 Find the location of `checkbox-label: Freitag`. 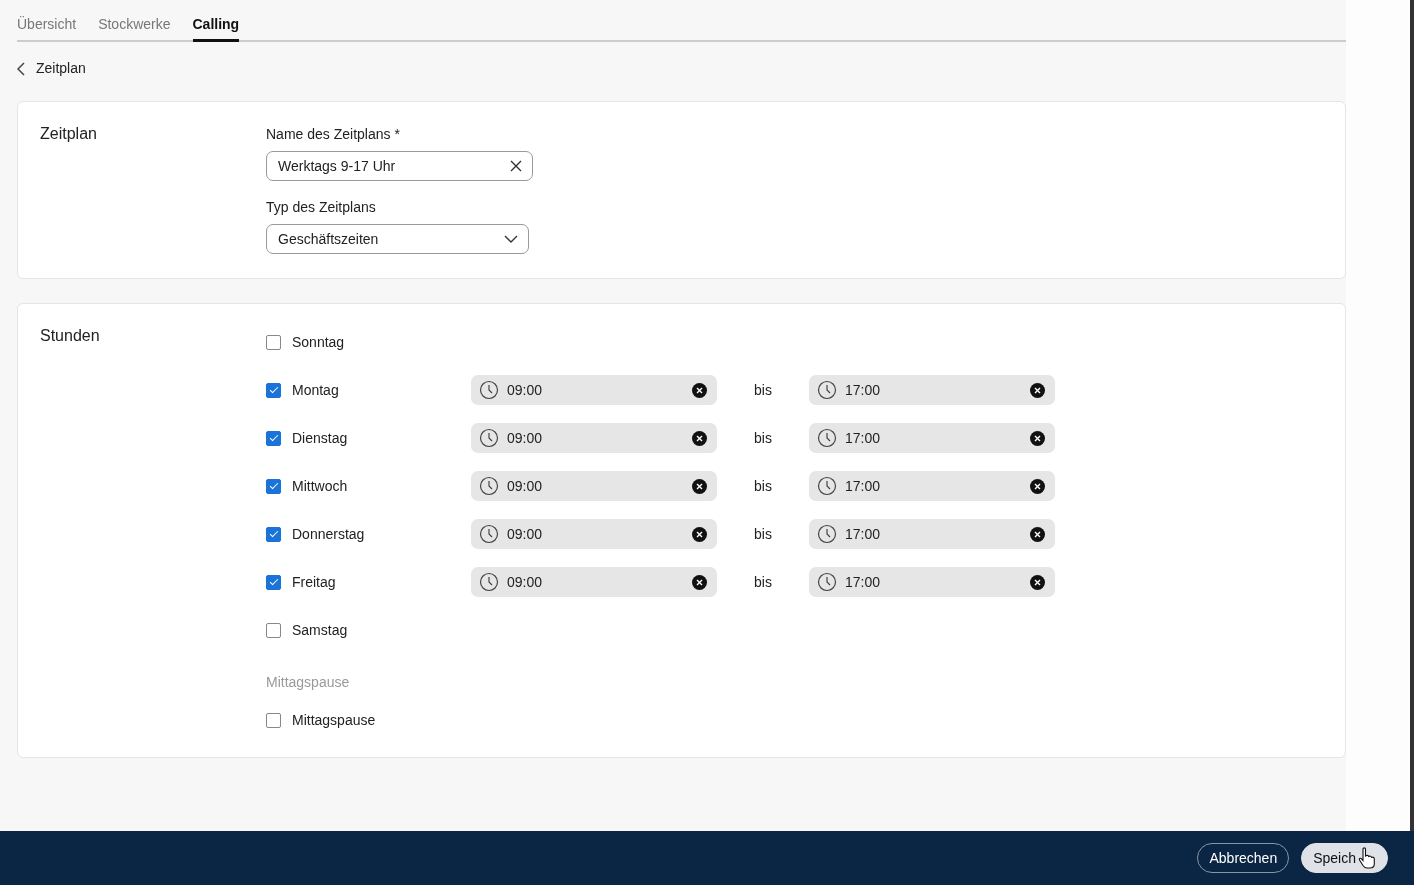

checkbox-label: Freitag is located at coordinates (314, 582).